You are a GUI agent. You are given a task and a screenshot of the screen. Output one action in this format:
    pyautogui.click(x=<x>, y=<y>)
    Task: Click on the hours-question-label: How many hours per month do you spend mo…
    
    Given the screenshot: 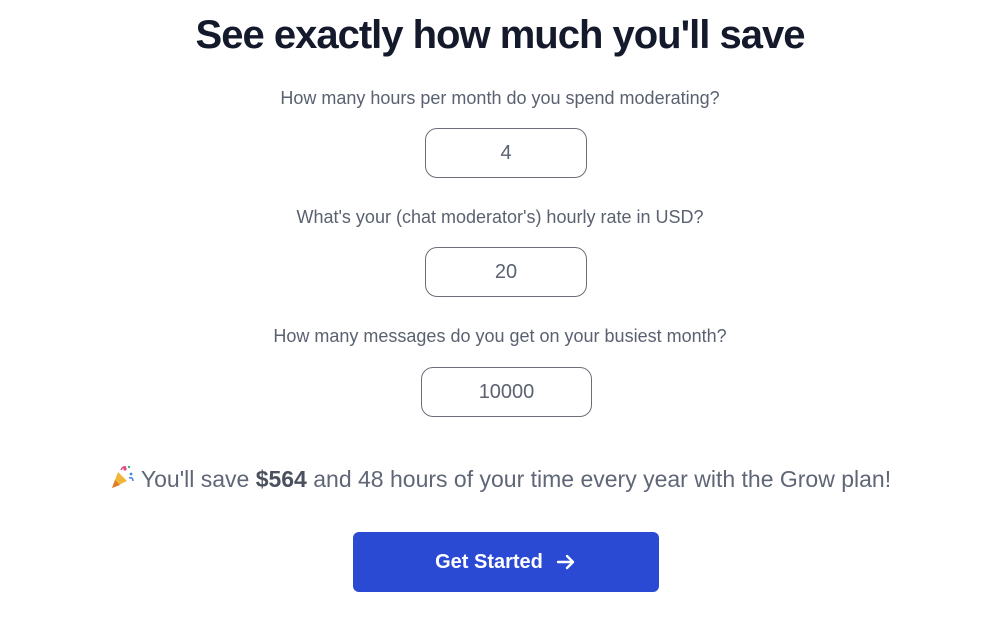 What is the action you would take?
    pyautogui.click(x=500, y=98)
    